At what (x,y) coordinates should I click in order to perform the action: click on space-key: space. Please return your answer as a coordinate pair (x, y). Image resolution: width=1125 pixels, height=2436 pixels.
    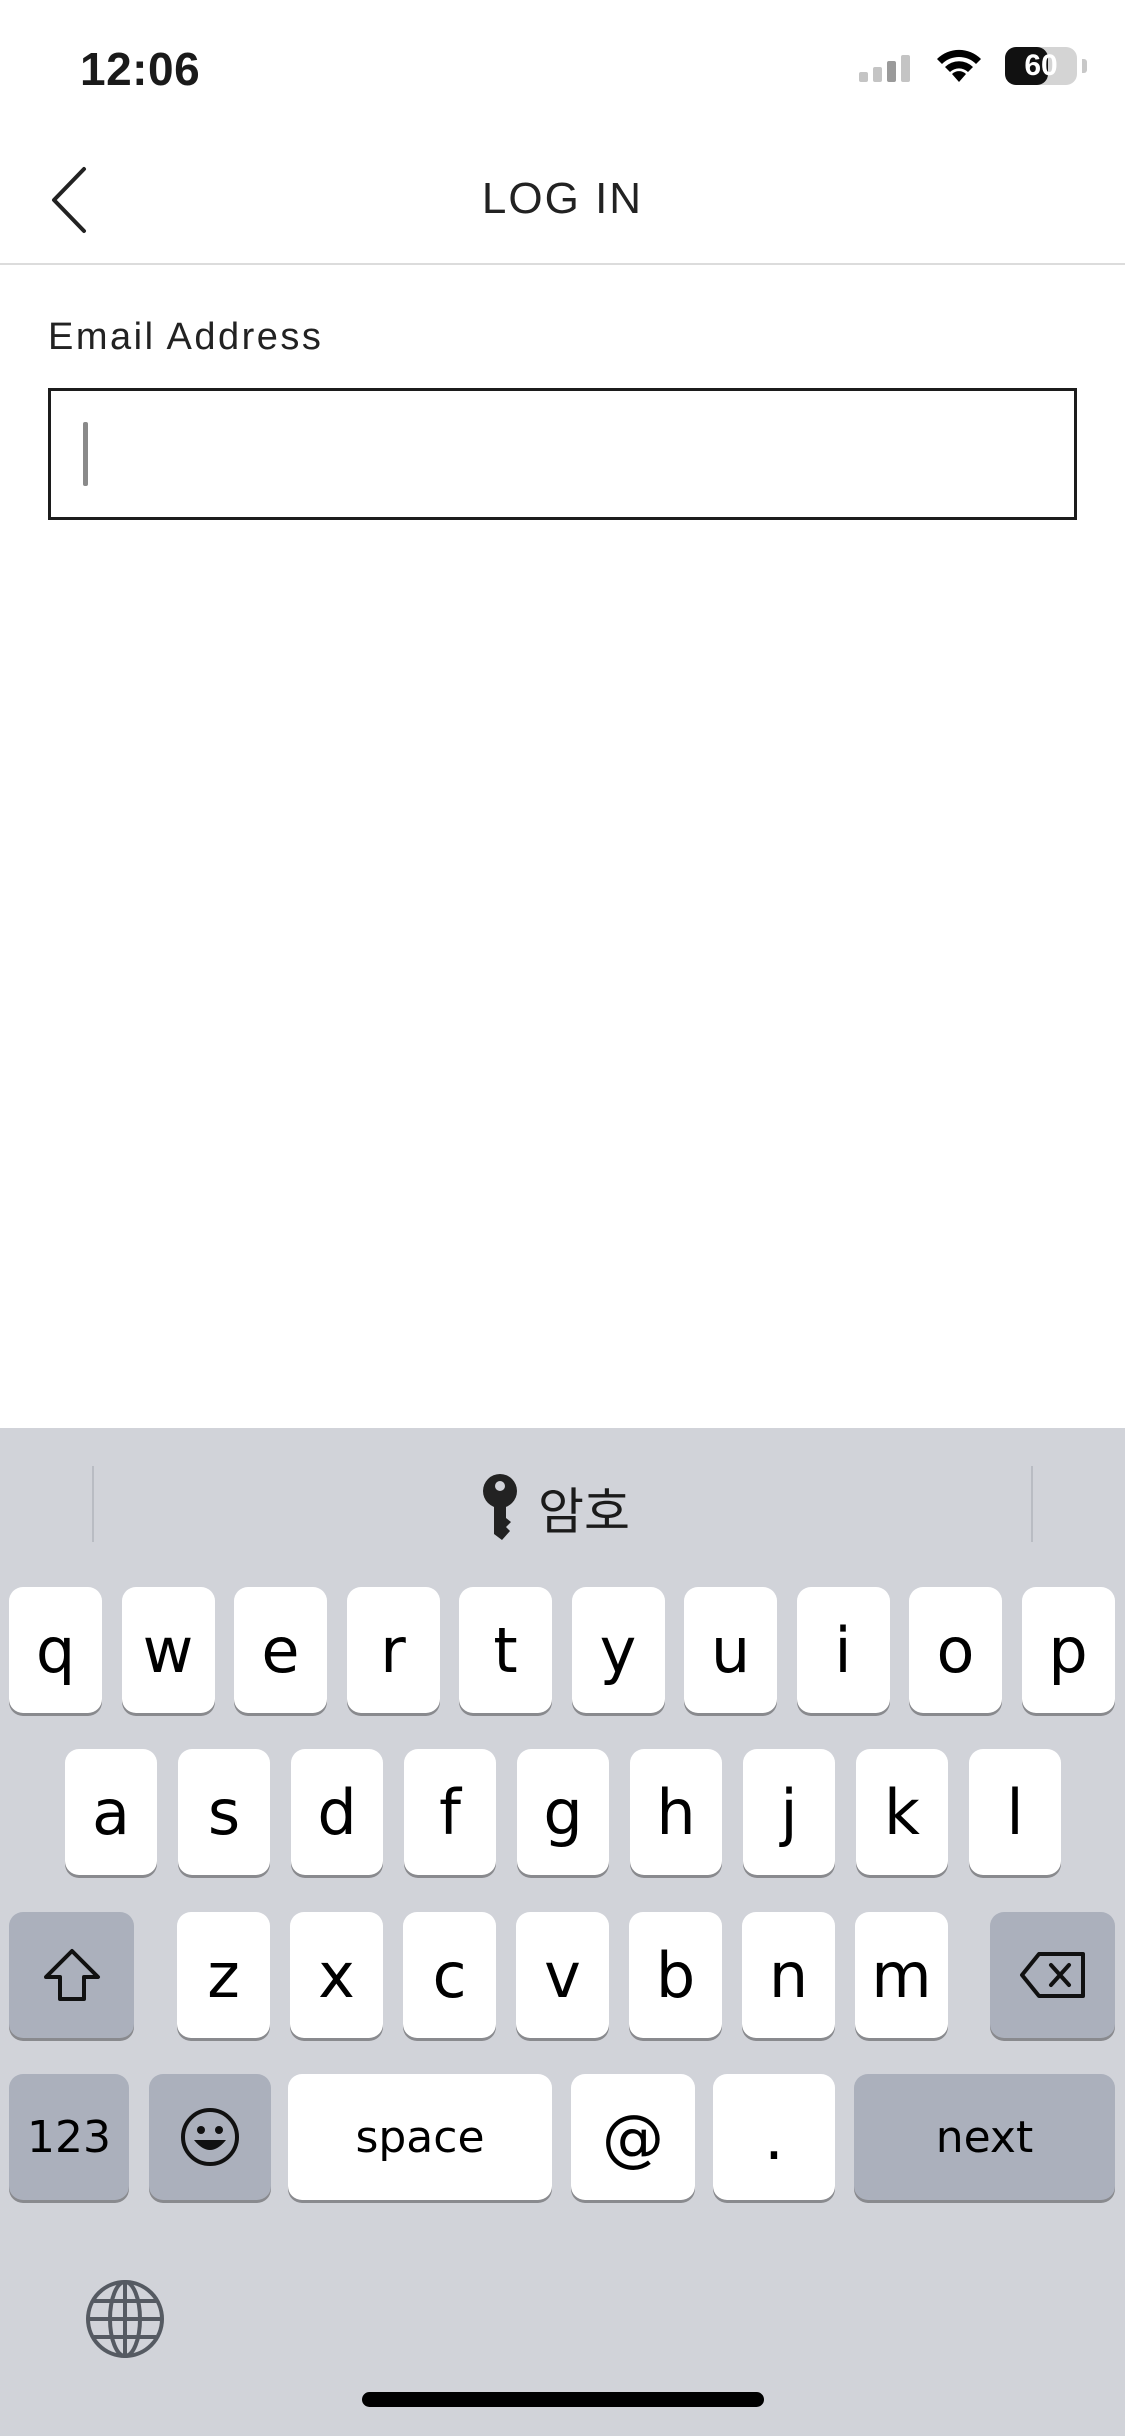
    Looking at the image, I should click on (420, 2137).